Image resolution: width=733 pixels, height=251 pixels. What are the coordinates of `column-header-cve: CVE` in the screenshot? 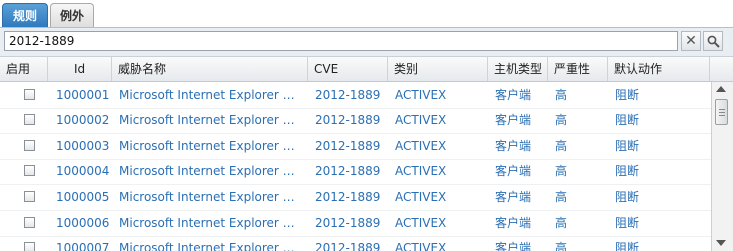 It's located at (348, 69).